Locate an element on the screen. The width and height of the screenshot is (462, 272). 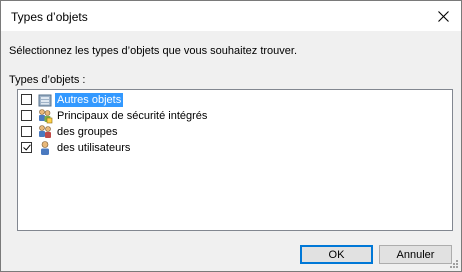
user-icon is located at coordinates (45, 148).